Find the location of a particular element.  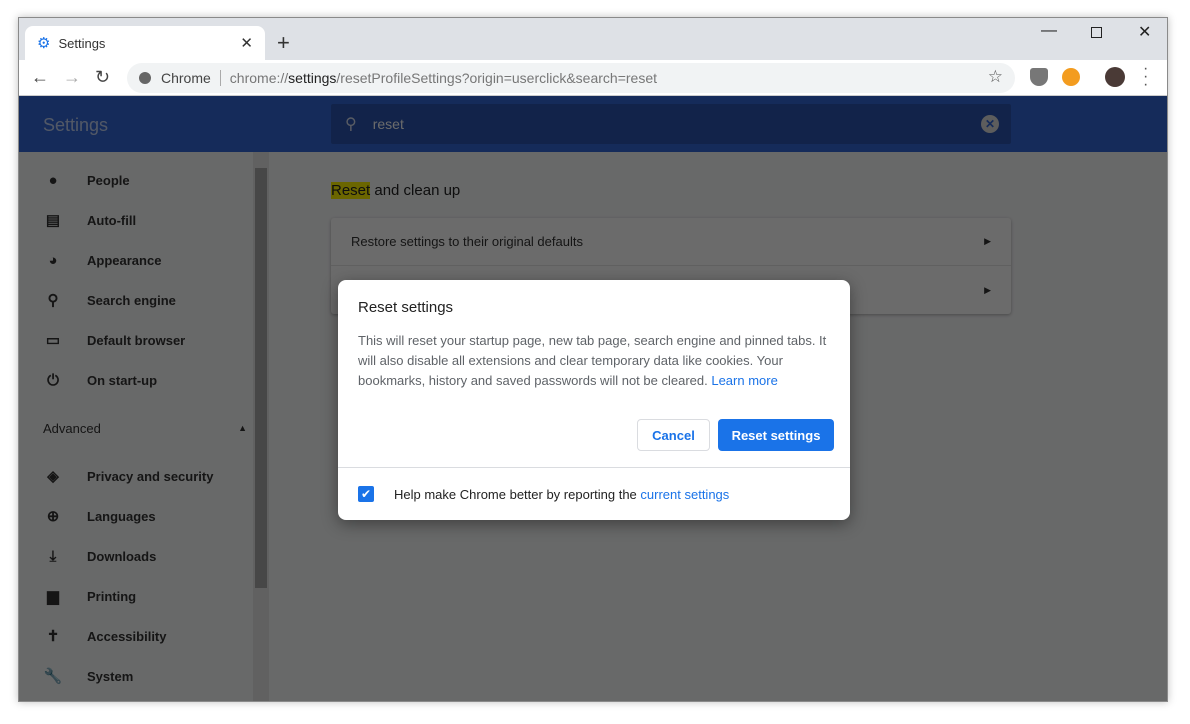

section-heading: Reset and clean up is located at coordinates (395, 191).